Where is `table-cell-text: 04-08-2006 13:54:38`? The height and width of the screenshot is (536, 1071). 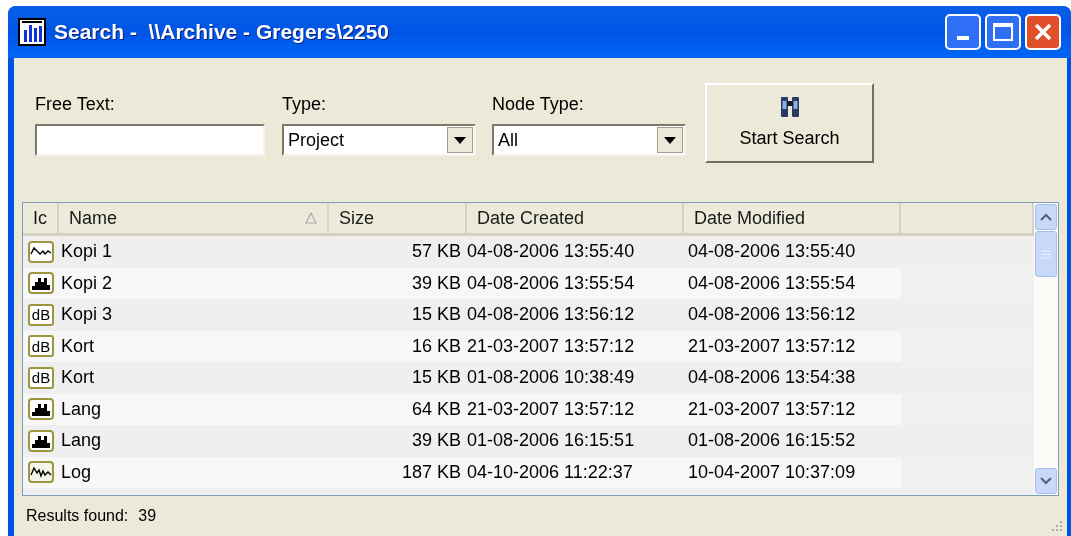 table-cell-text: 04-08-2006 13:54:38 is located at coordinates (772, 378).